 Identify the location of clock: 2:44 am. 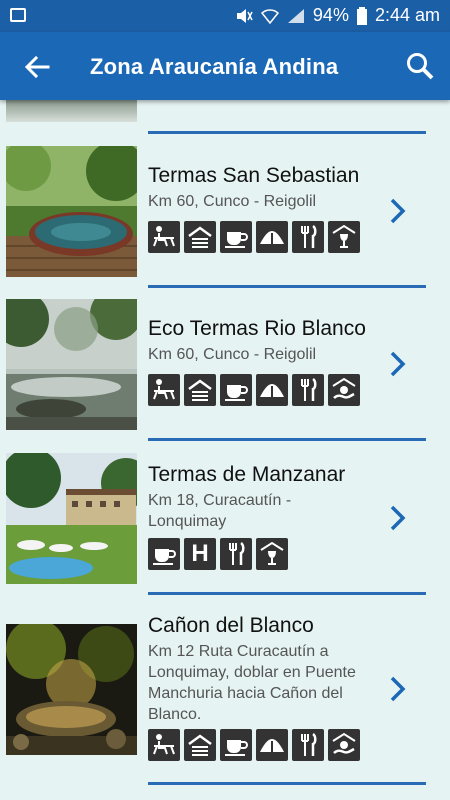
(407, 15).